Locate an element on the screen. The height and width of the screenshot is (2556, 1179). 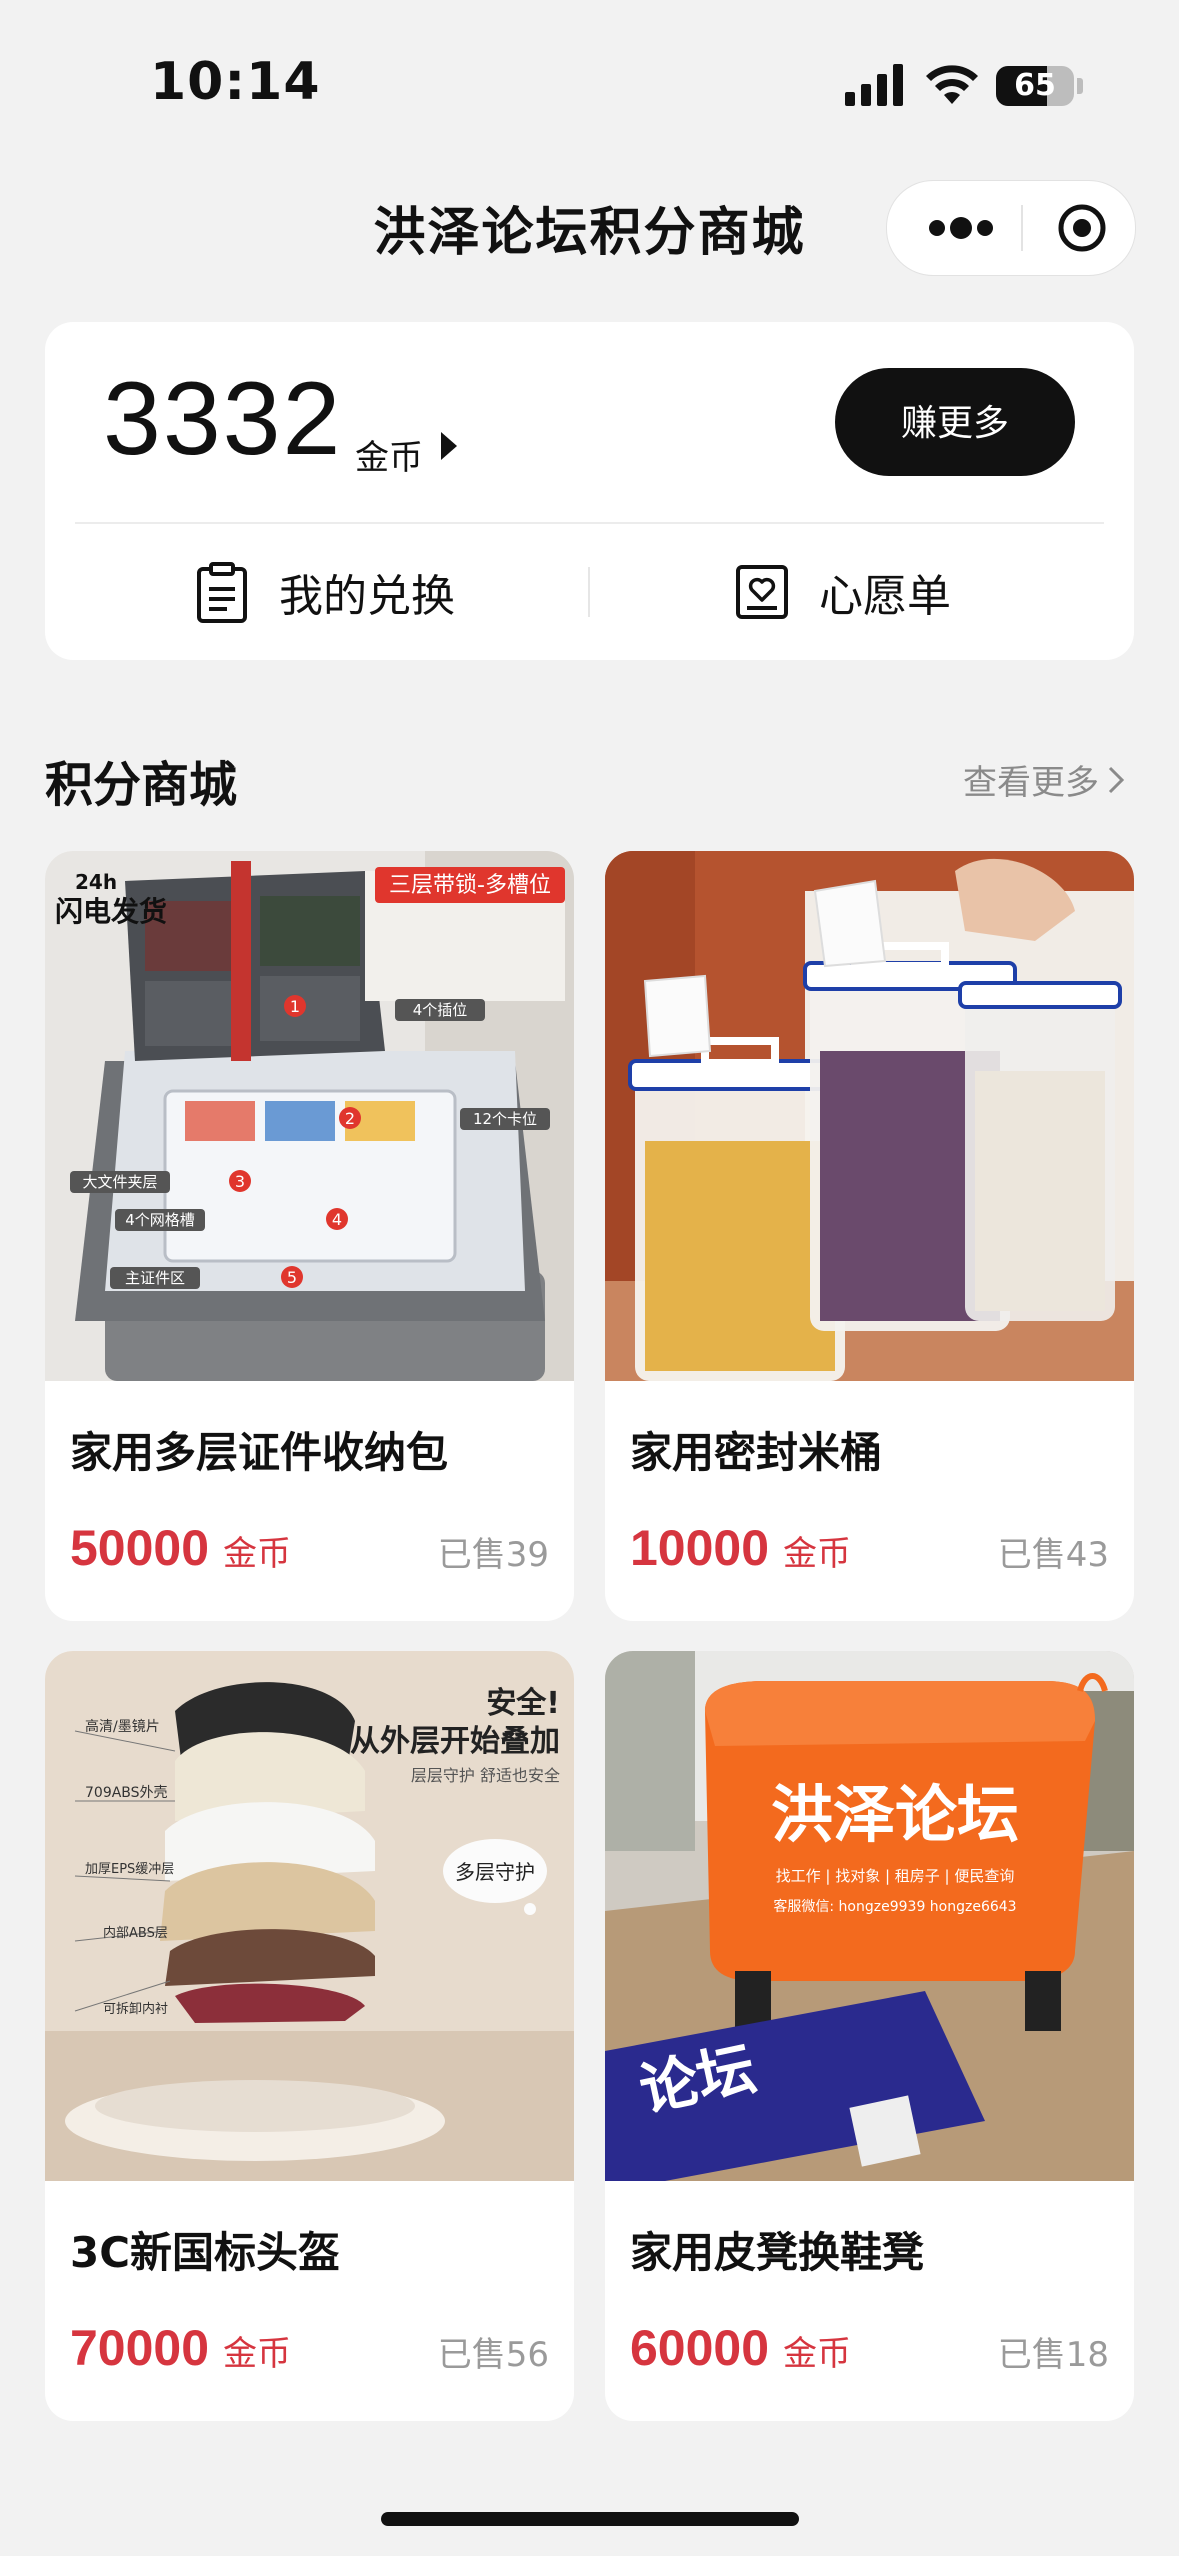
svg-text: 客服微信: hongze9939 hongze6643 is located at coordinates (894, 1906).